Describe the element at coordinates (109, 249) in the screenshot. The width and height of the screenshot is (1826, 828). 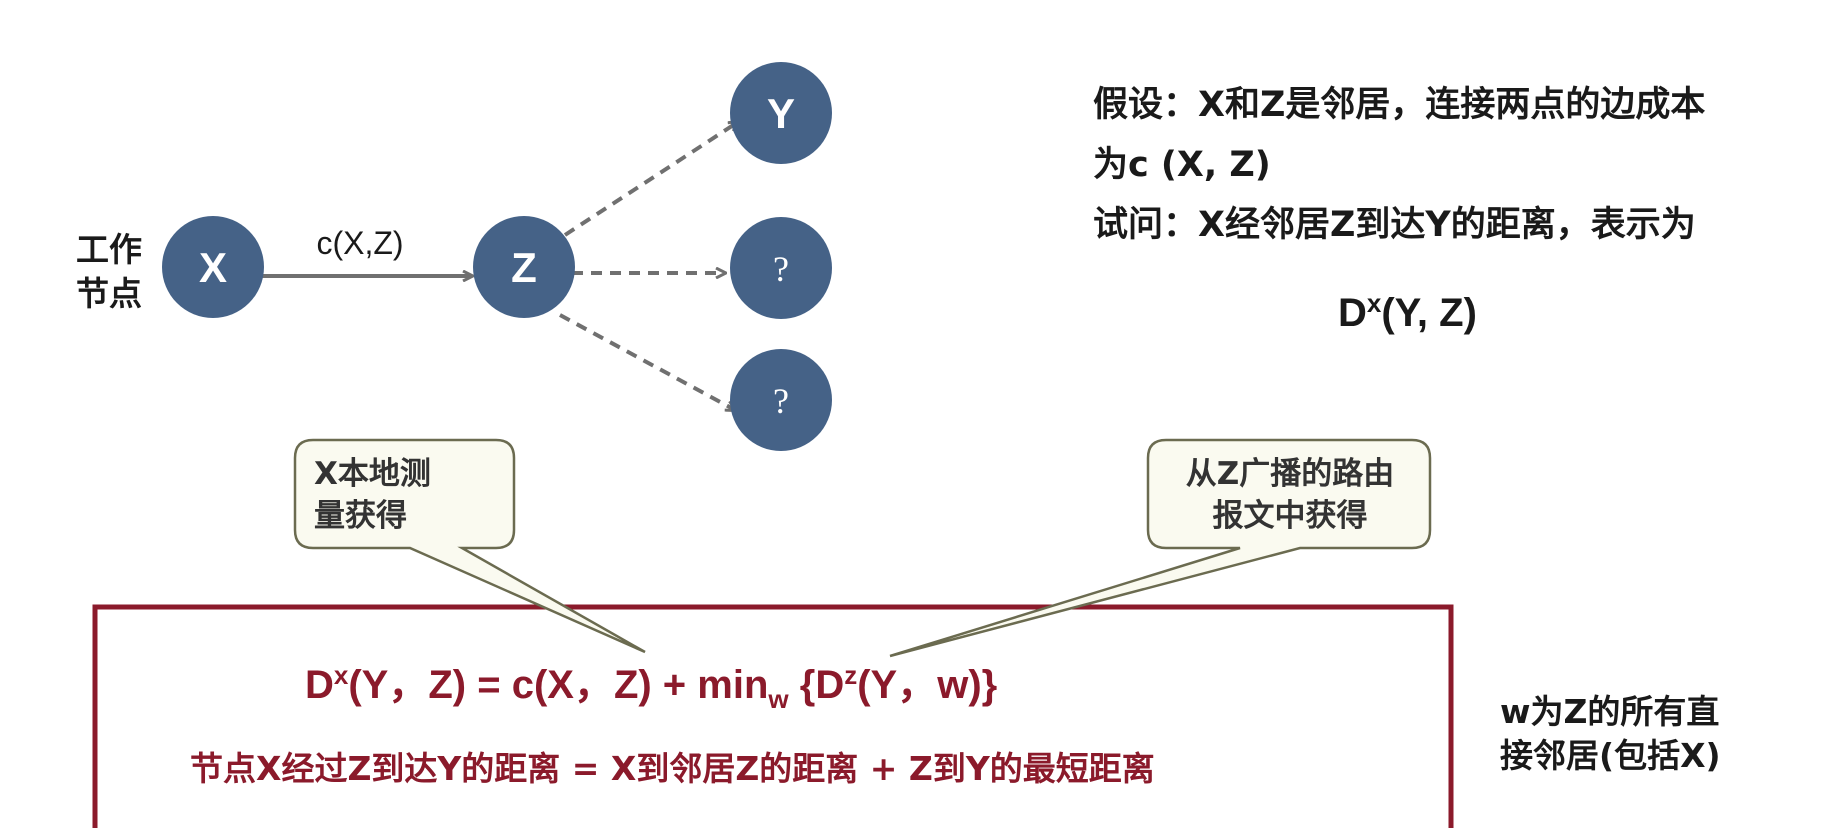
I see `work-node-label-line-1: 工作` at that location.